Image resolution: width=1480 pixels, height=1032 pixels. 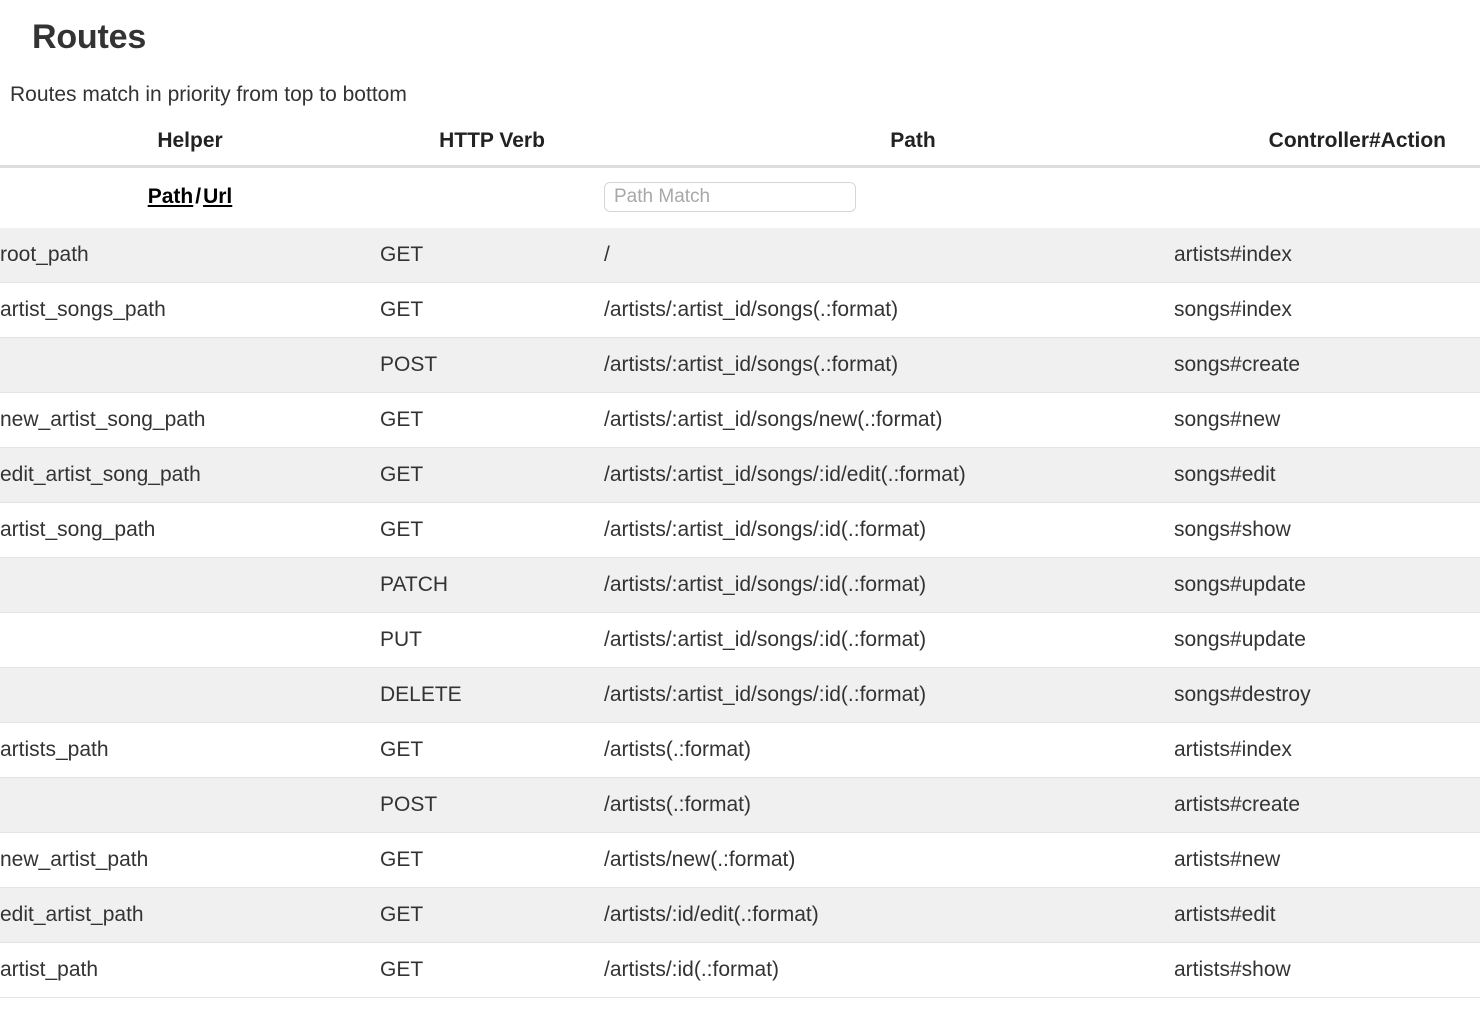 What do you see at coordinates (1327, 197) in the screenshot?
I see `search-row-controller-cell` at bounding box center [1327, 197].